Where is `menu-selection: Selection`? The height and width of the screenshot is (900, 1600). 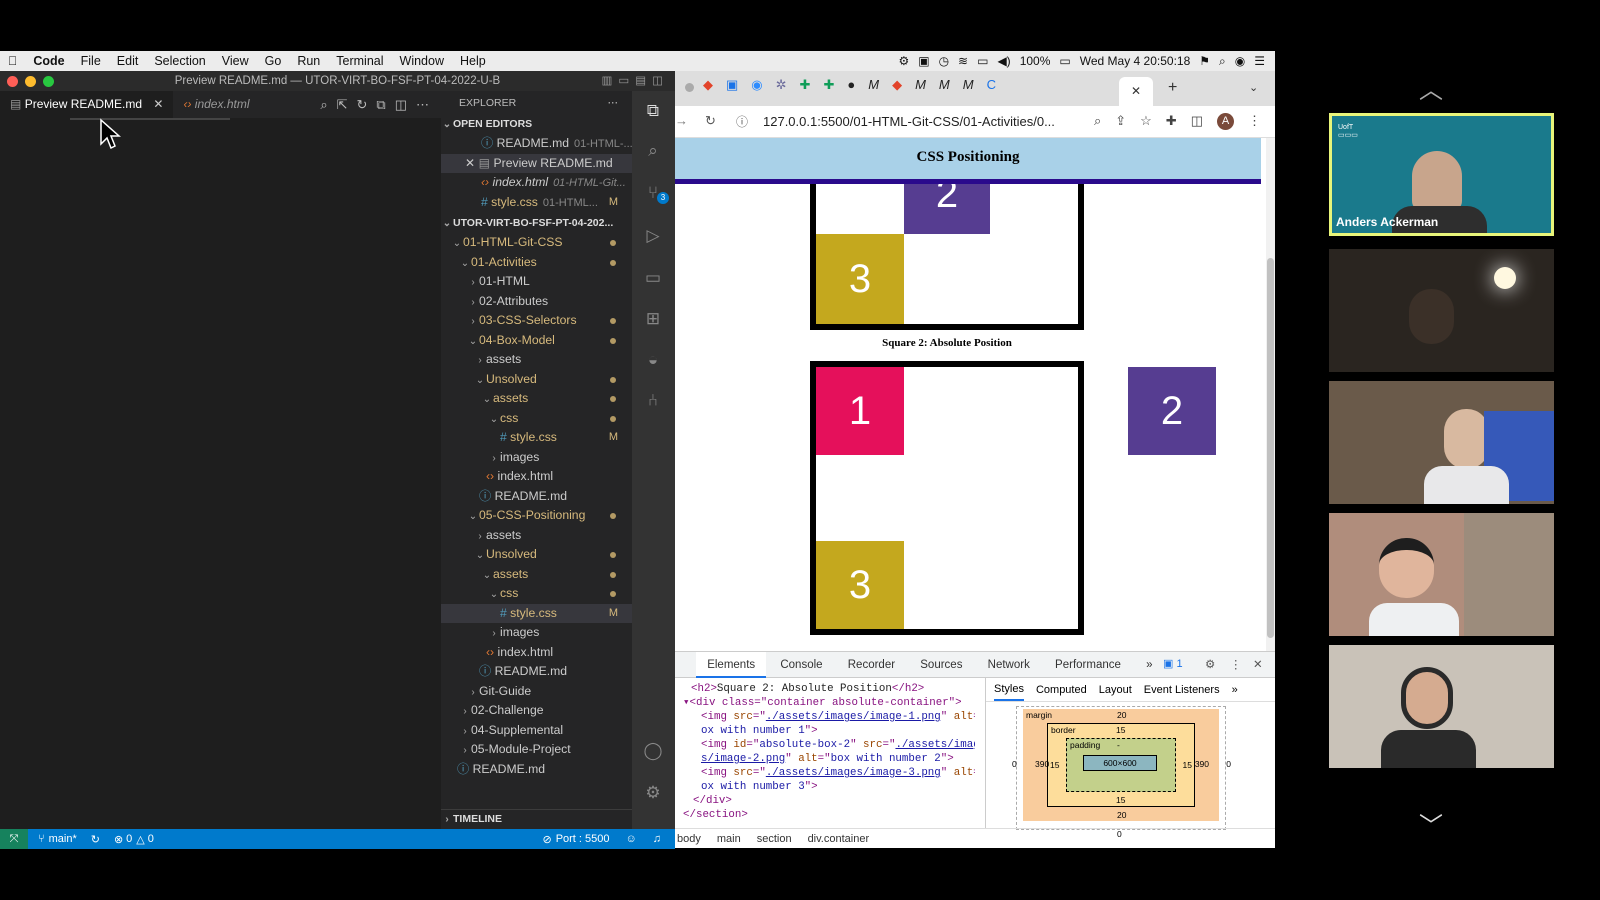
menu-selection: Selection is located at coordinates (179, 61).